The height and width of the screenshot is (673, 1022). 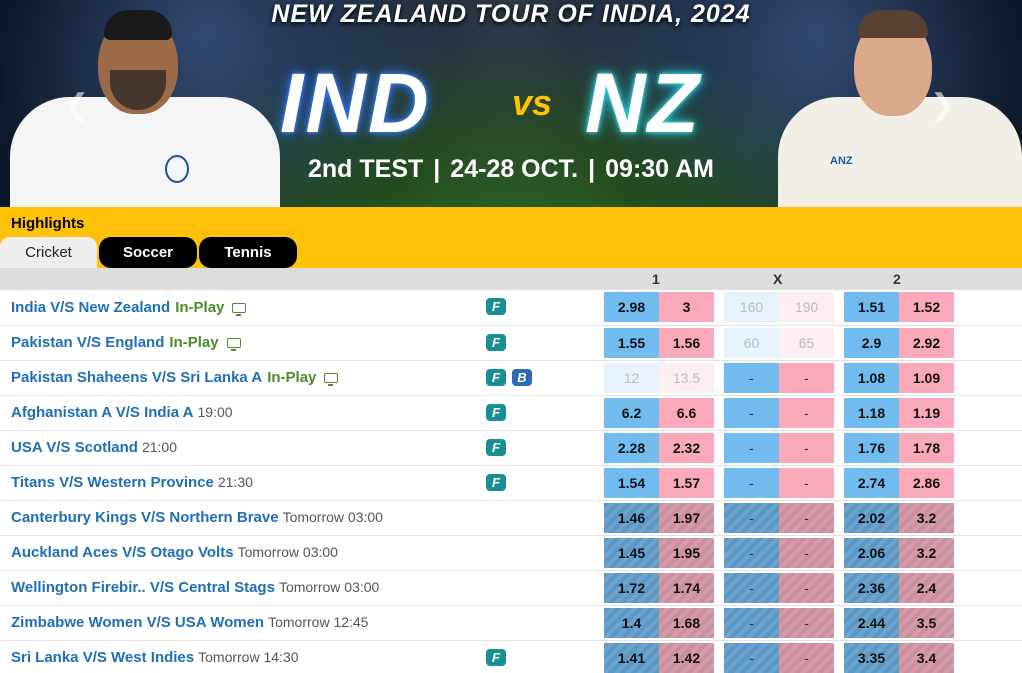 What do you see at coordinates (871, 552) in the screenshot?
I see `back-odds-2: 2.06` at bounding box center [871, 552].